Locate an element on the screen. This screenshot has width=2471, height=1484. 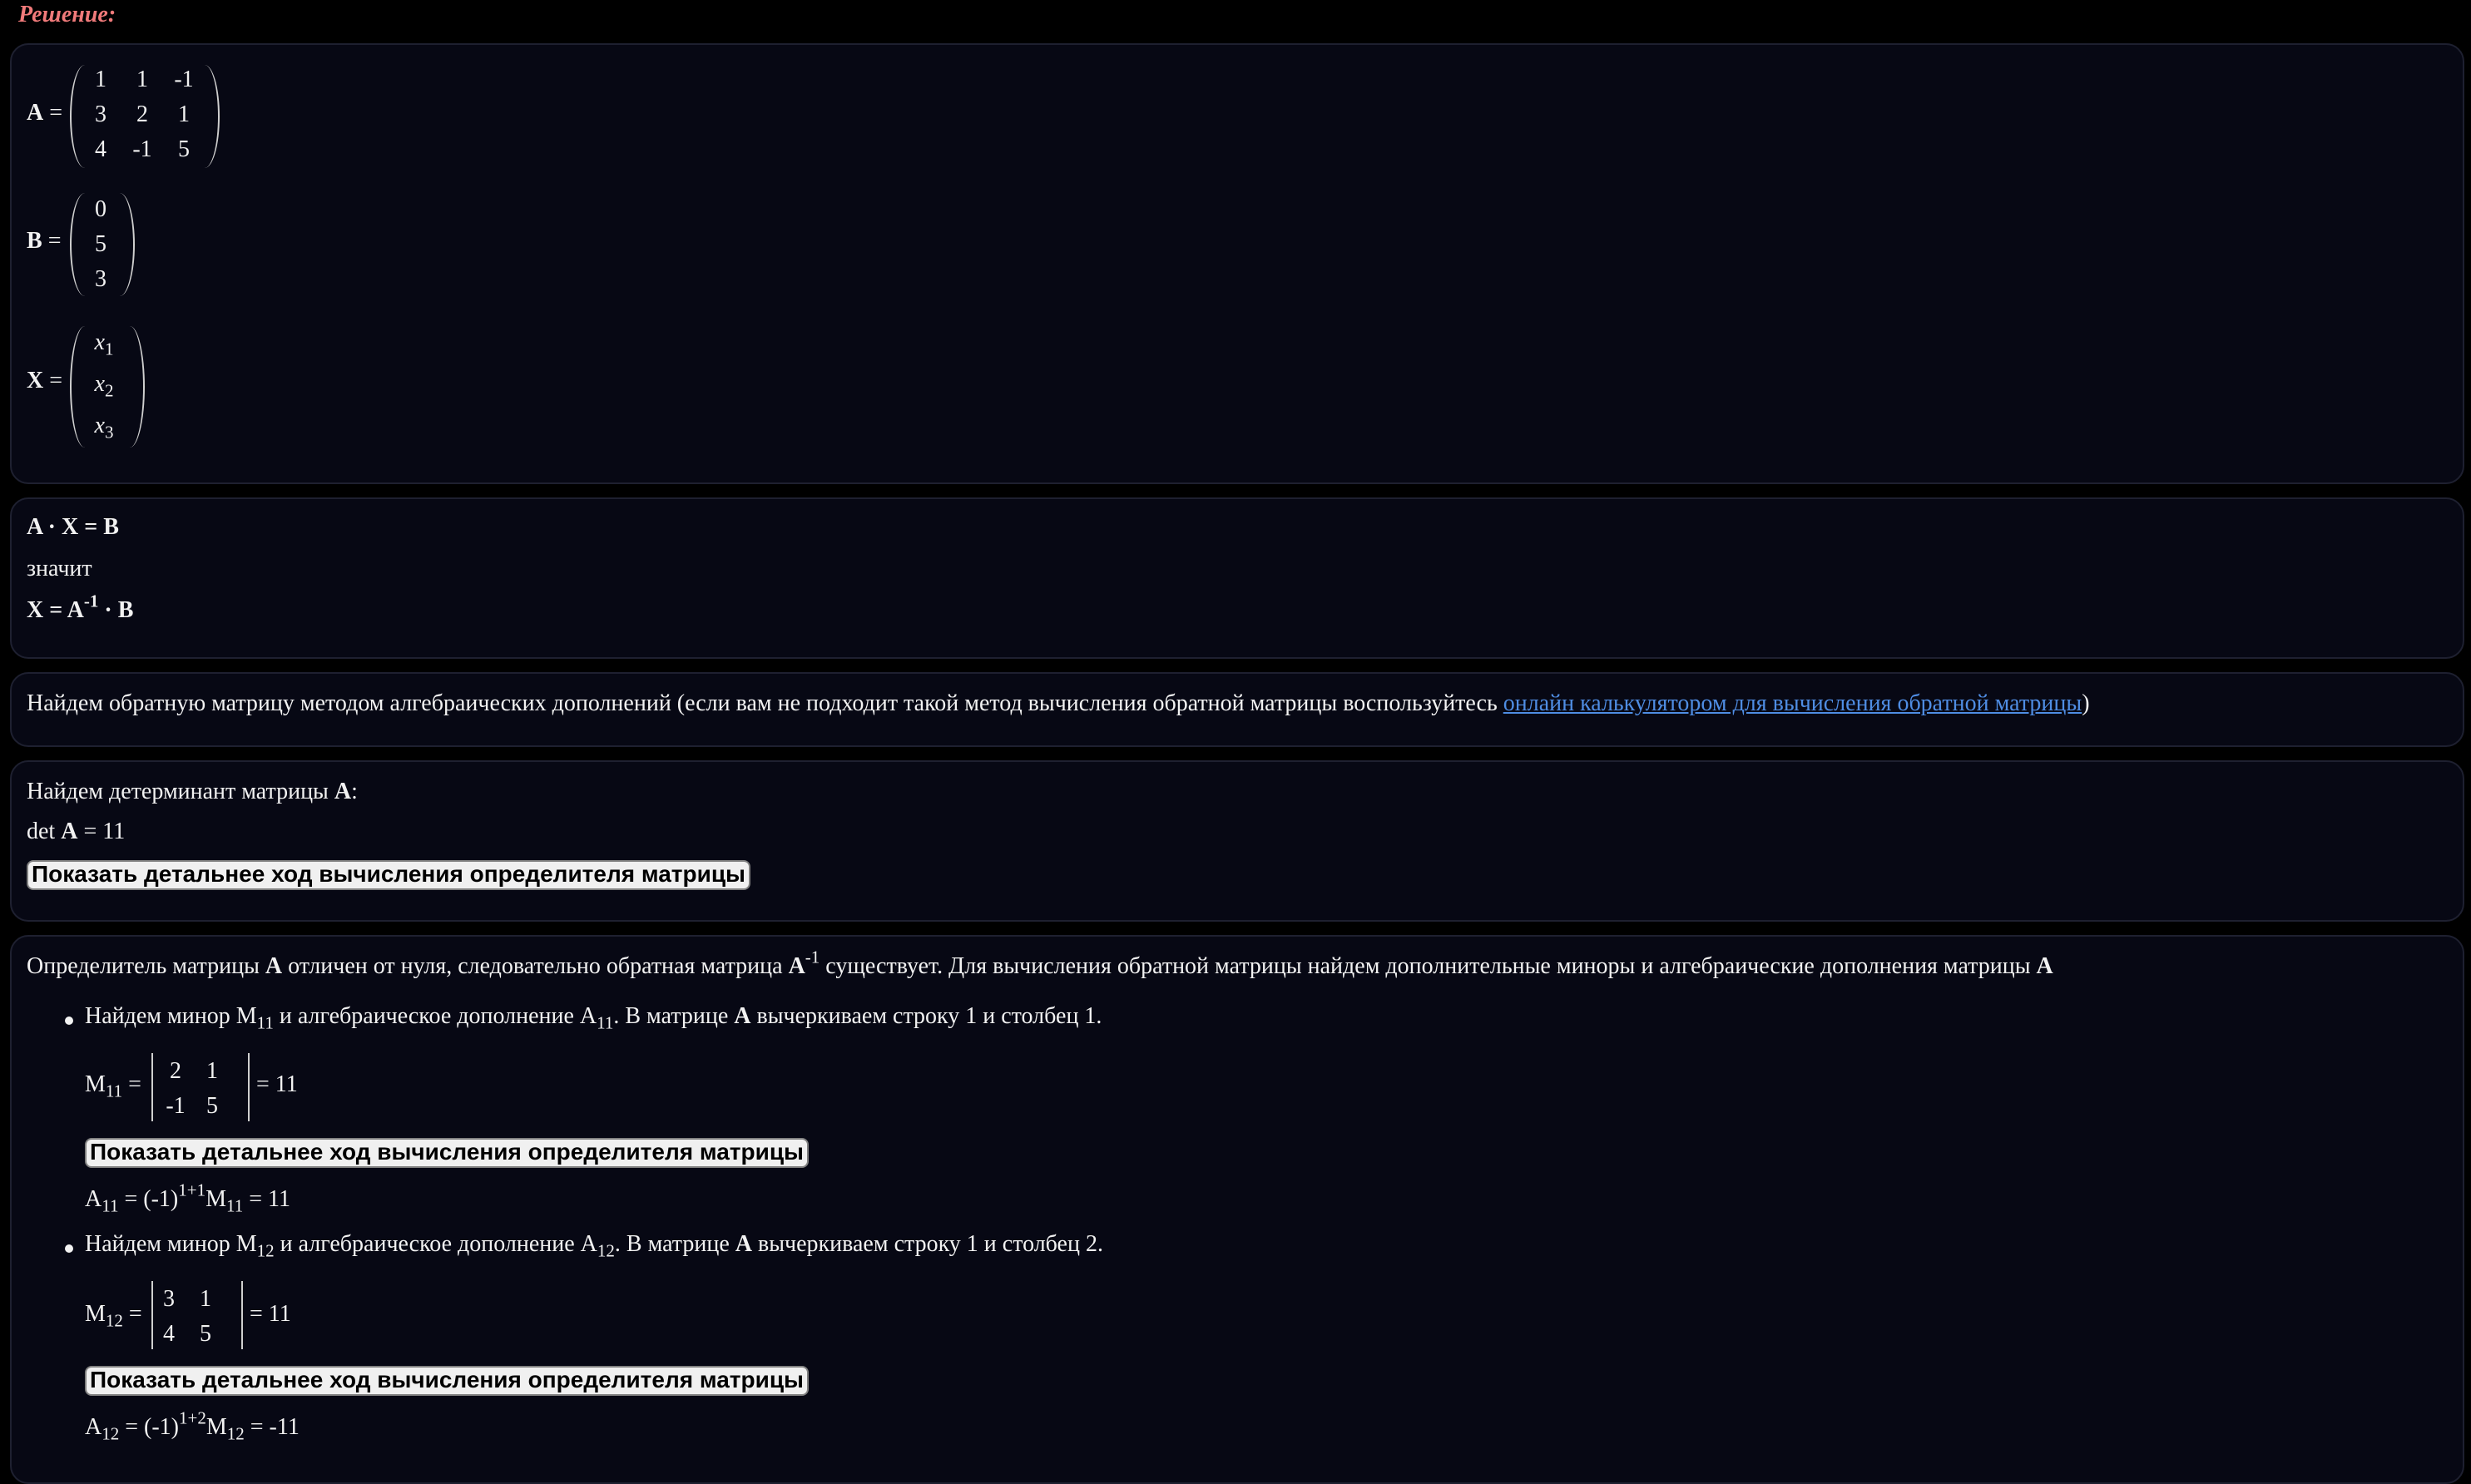
minor-cell: 2 is located at coordinates (175, 1071).